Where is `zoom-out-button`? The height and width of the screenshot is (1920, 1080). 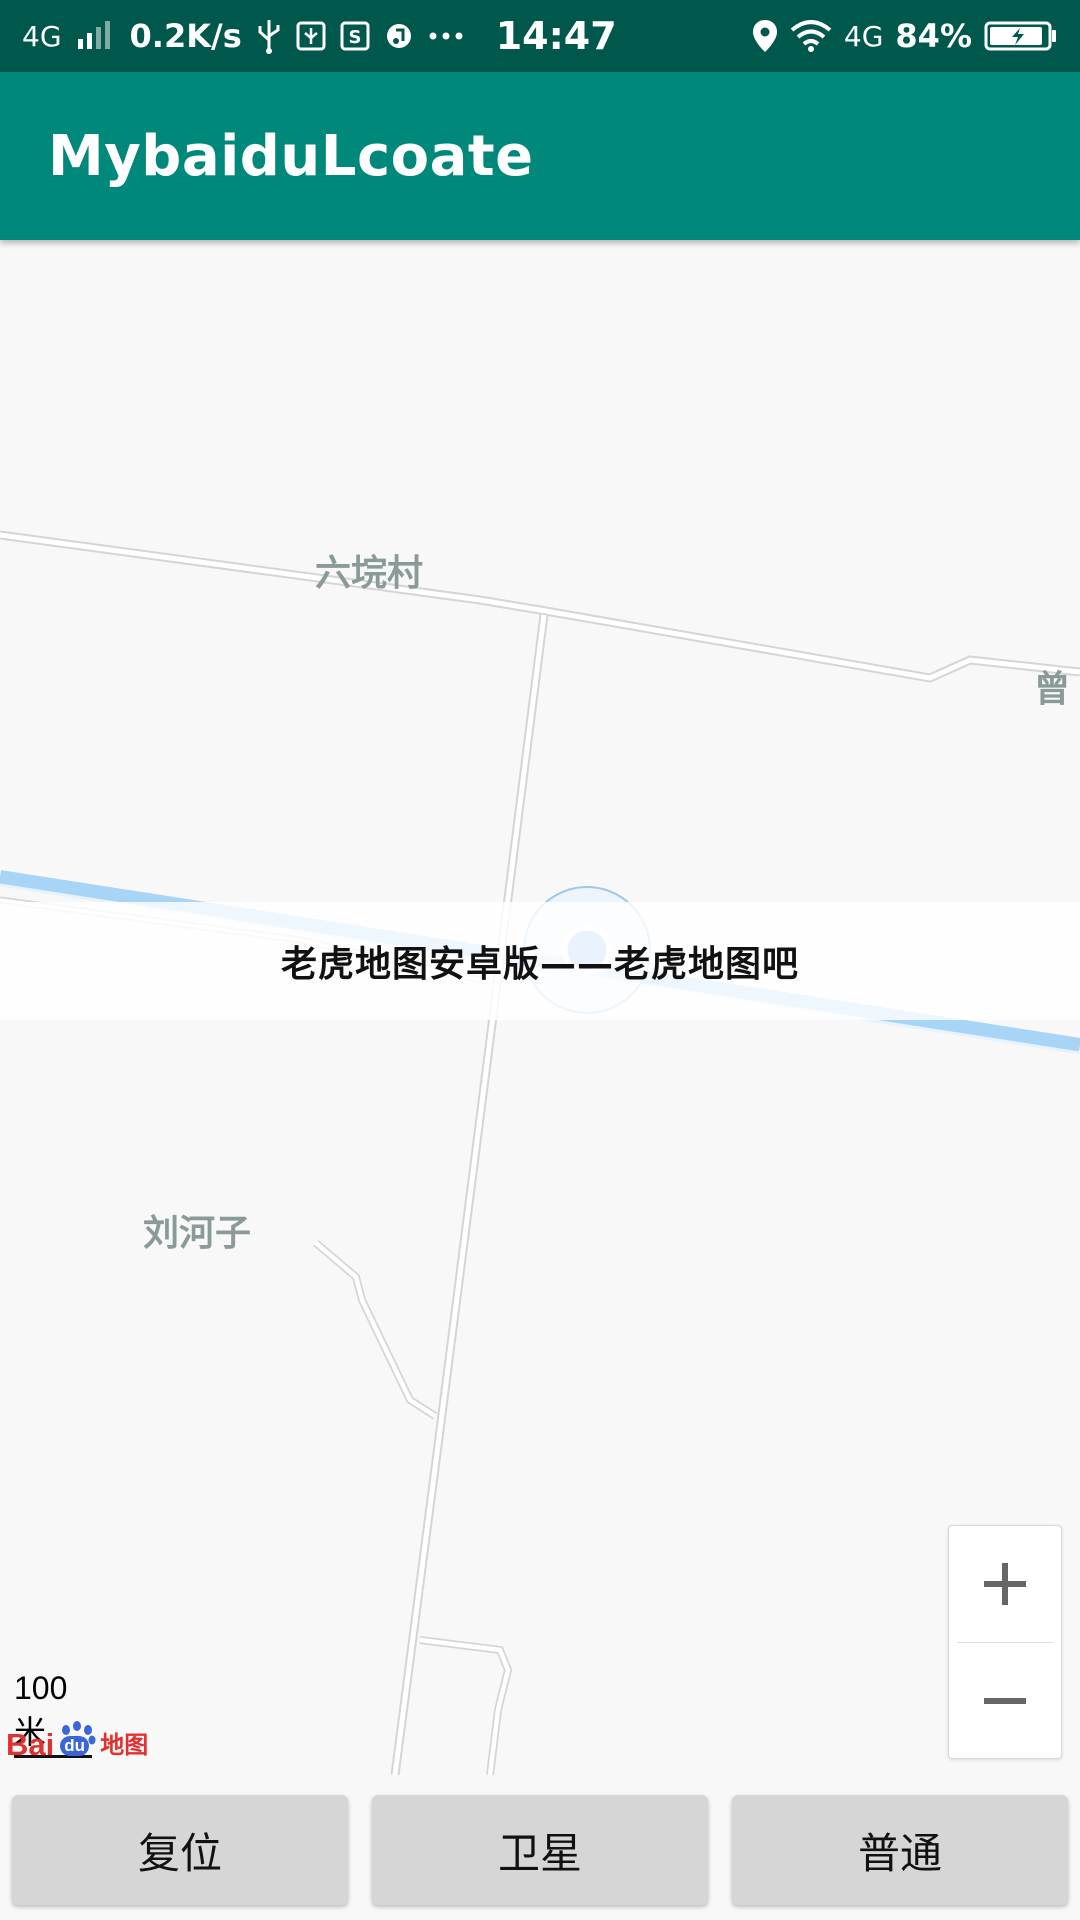
zoom-out-button is located at coordinates (1005, 1700).